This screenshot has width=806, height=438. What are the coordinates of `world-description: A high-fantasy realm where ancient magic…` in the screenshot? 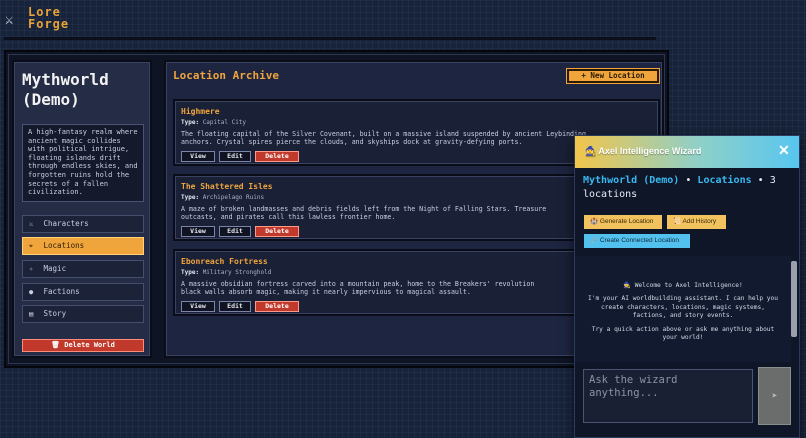 It's located at (83, 163).